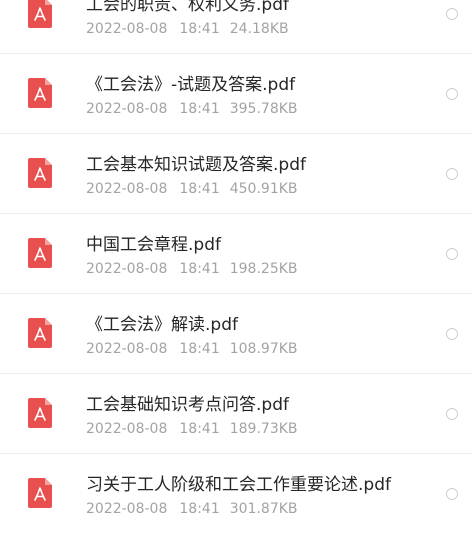  I want to click on file-size: 395.78KB, so click(263, 109).